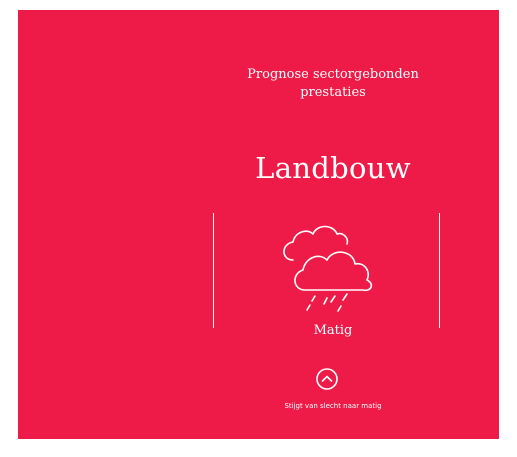  Describe the element at coordinates (333, 168) in the screenshot. I see `sector-title: Landbouw` at that location.